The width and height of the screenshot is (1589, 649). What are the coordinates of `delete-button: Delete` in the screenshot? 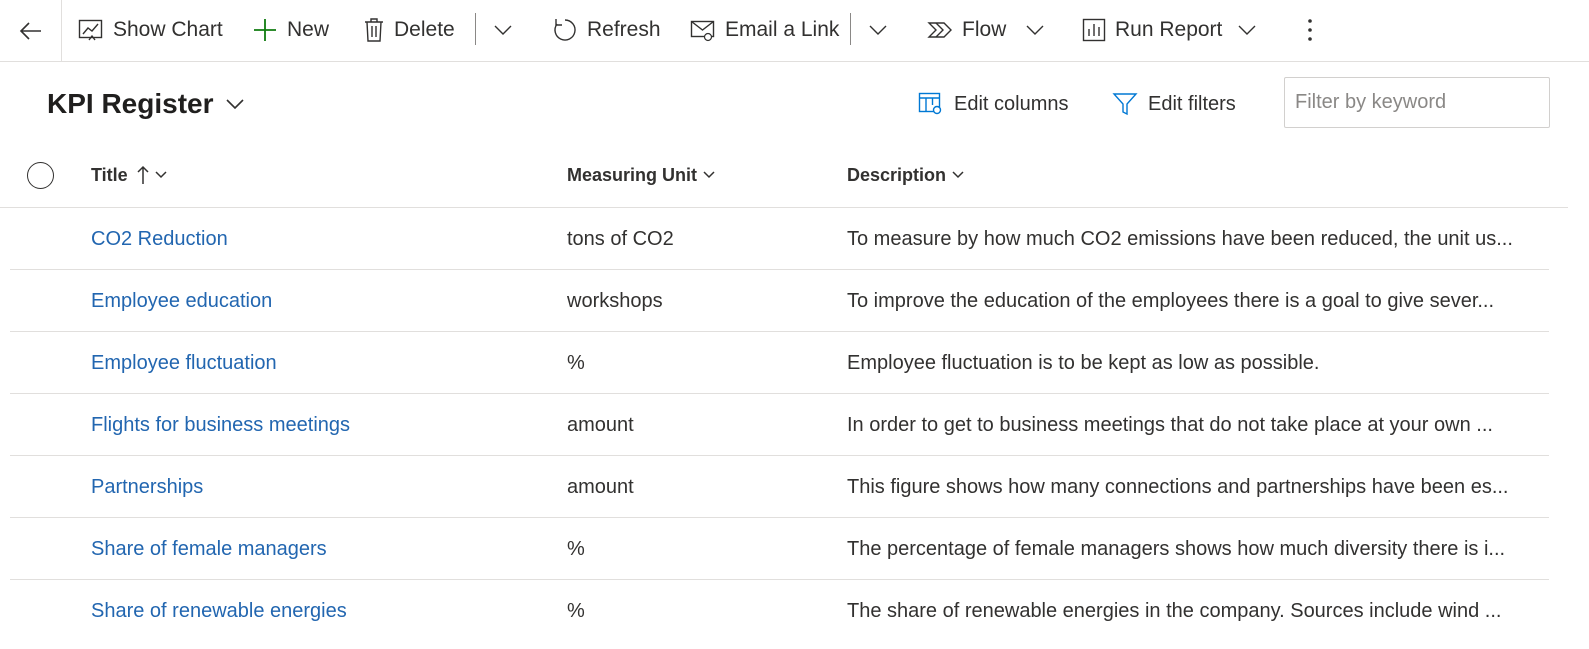 It's located at (409, 30).